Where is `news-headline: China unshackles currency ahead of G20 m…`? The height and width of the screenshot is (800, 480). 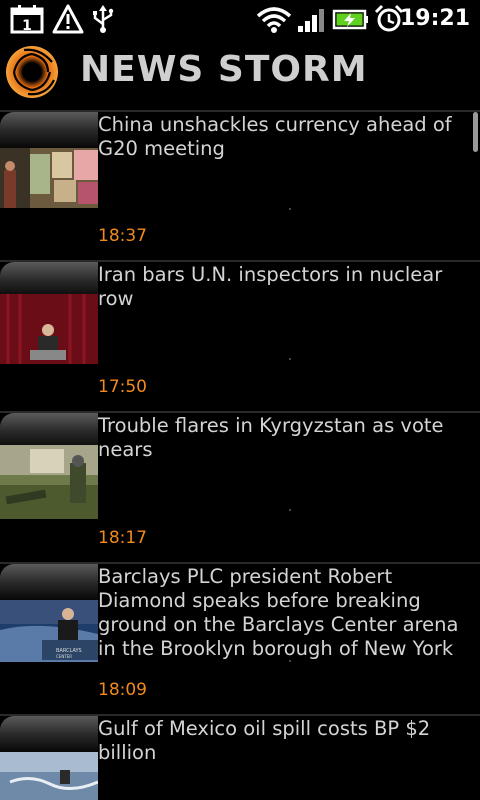
news-headline: China unshackles currency ahead of G20 m… is located at coordinates (288, 137).